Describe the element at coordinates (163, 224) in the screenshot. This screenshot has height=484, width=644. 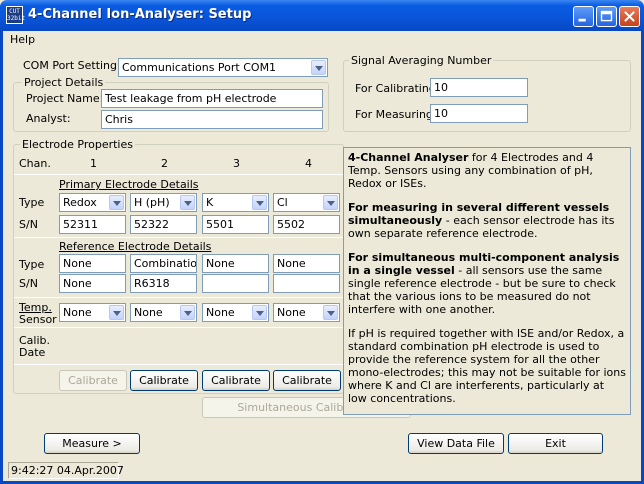
I see `primary-sn-input-2: 52322` at that location.